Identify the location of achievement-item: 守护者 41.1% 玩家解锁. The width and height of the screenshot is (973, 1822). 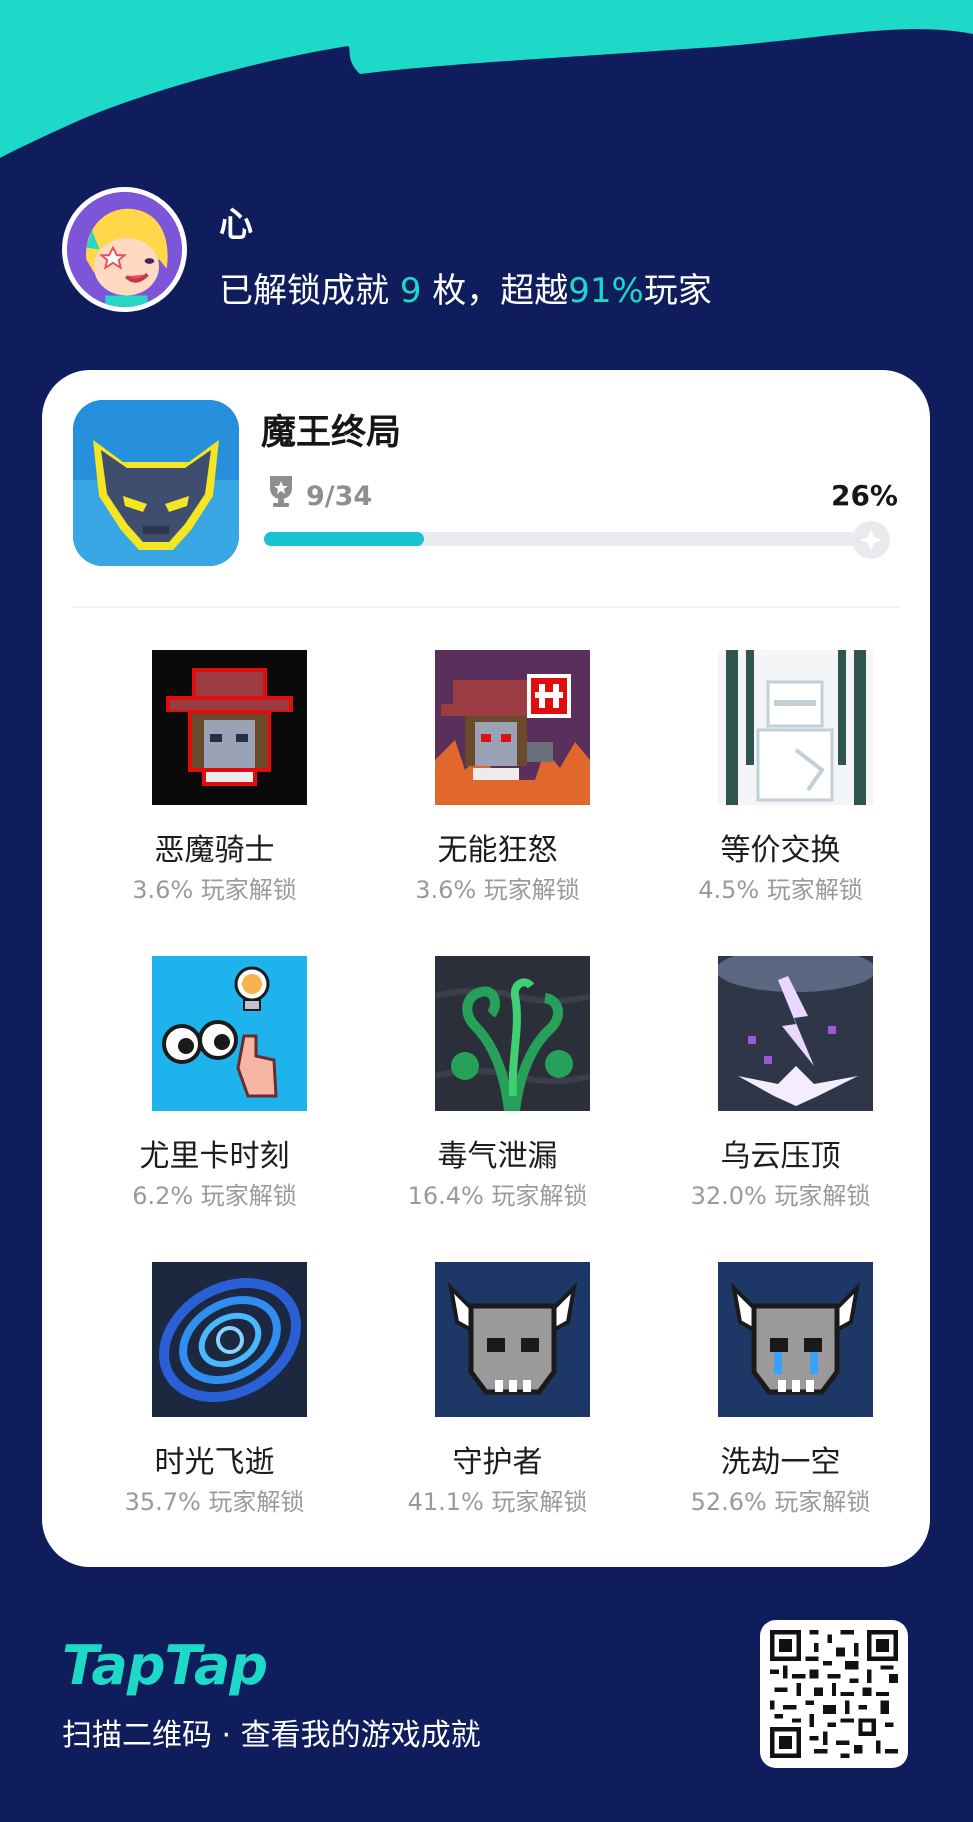
(497, 1392).